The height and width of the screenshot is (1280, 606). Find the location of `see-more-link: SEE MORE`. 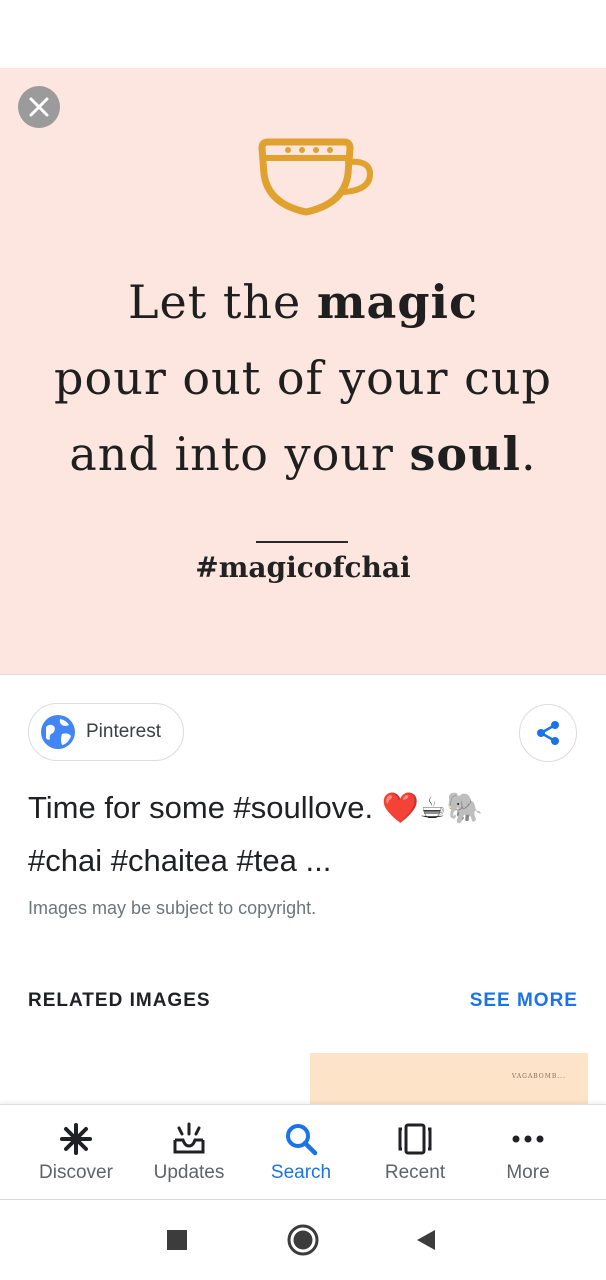

see-more-link: SEE MORE is located at coordinates (524, 1001).